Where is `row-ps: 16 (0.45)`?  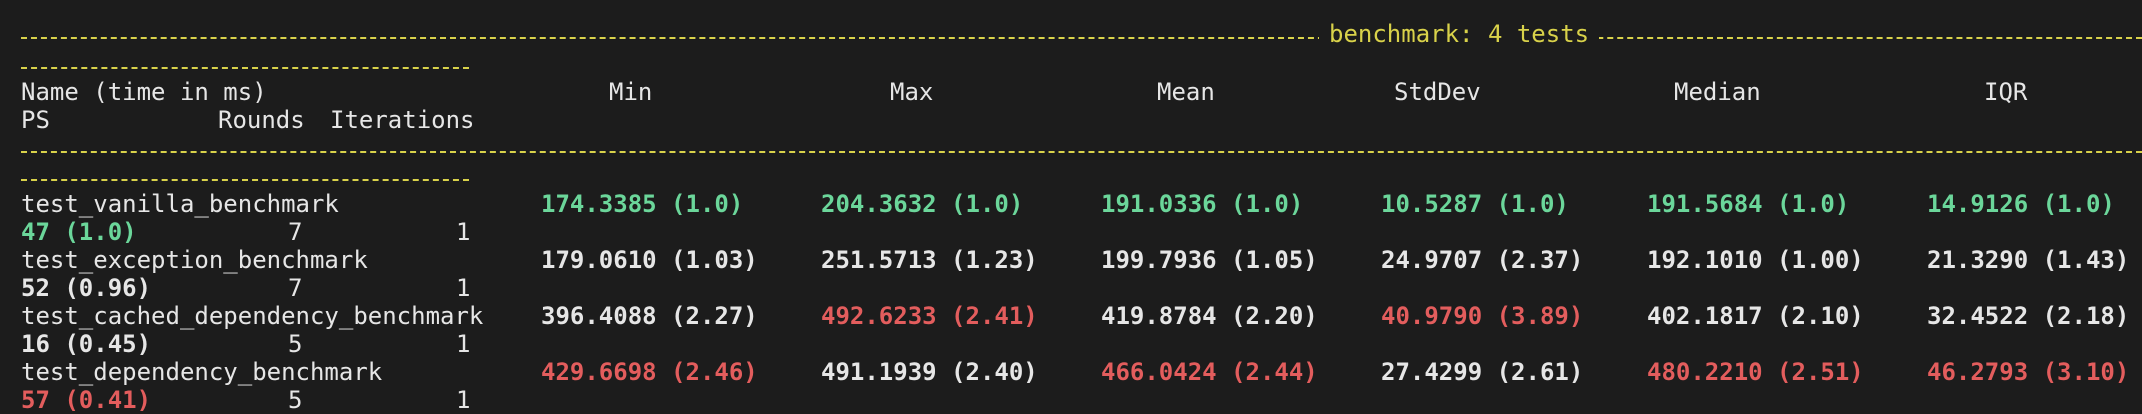
row-ps: 16 (0.45) is located at coordinates (86, 344).